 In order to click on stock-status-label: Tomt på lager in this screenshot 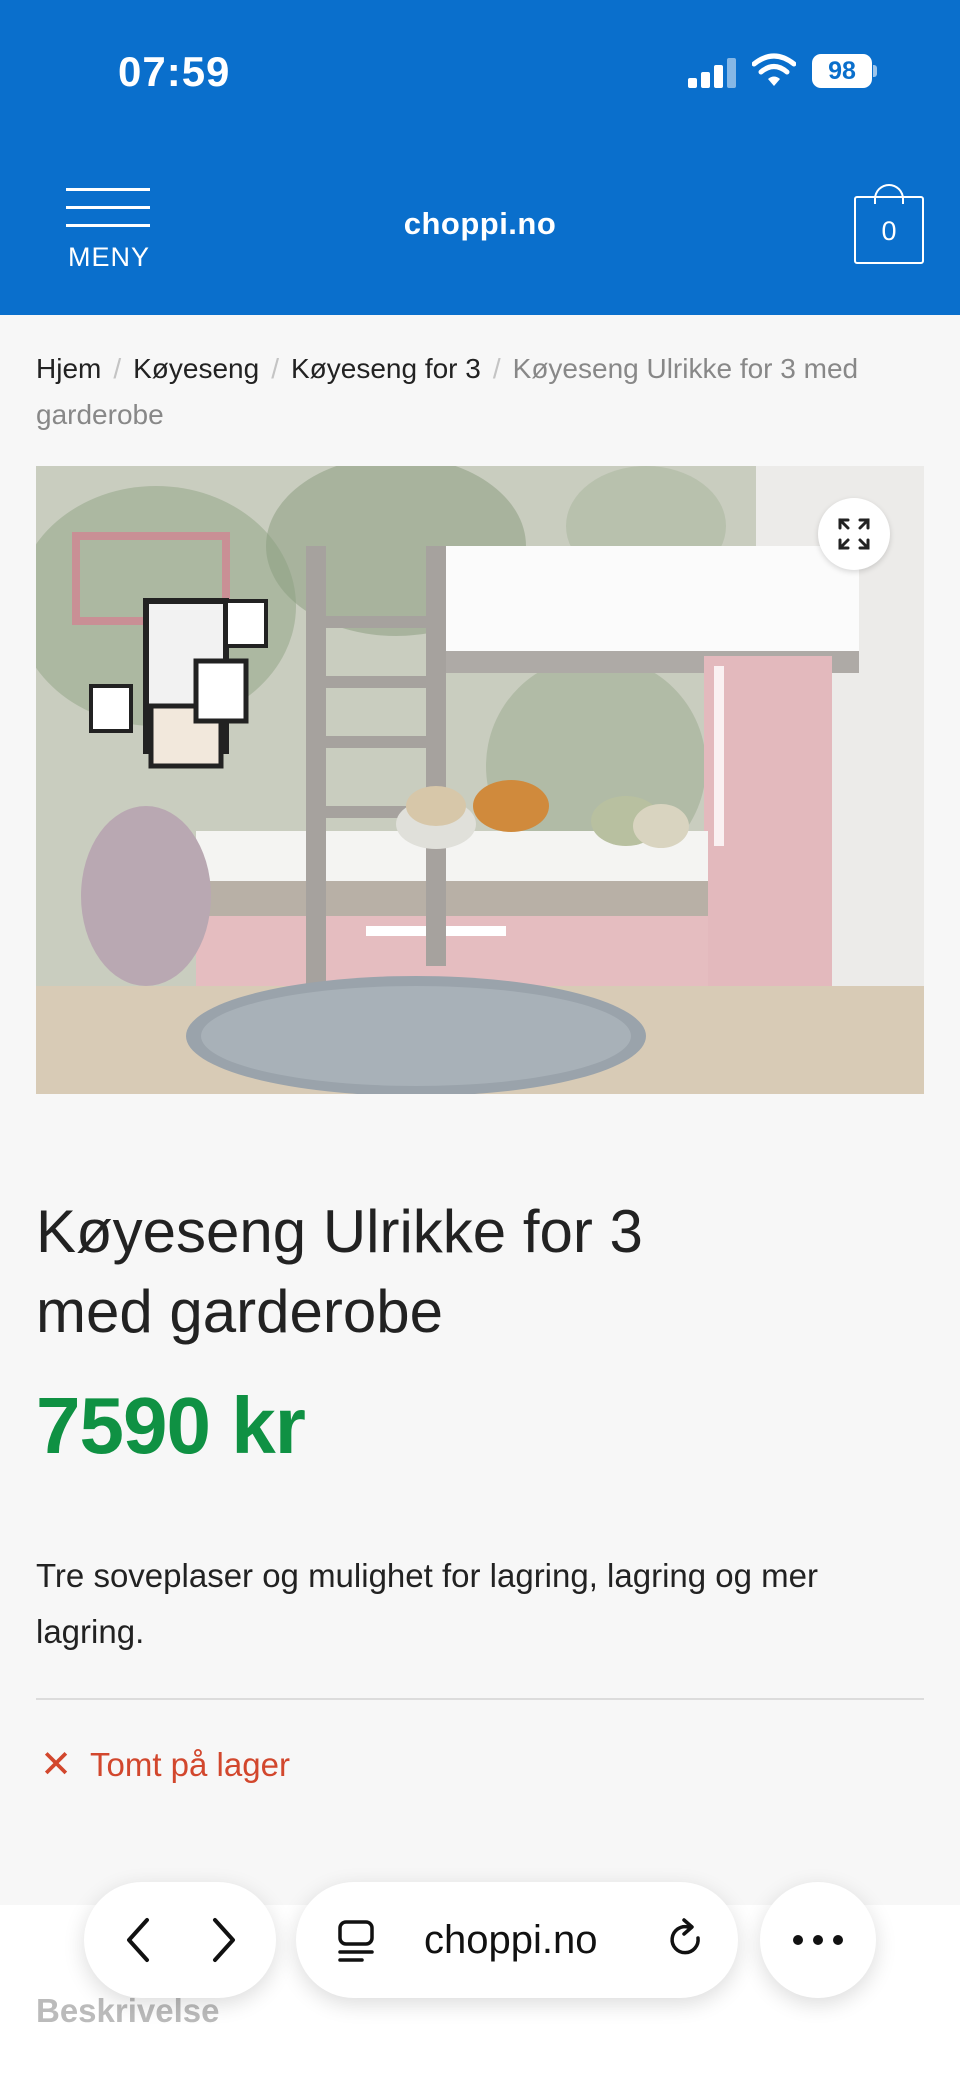, I will do `click(190, 1764)`.